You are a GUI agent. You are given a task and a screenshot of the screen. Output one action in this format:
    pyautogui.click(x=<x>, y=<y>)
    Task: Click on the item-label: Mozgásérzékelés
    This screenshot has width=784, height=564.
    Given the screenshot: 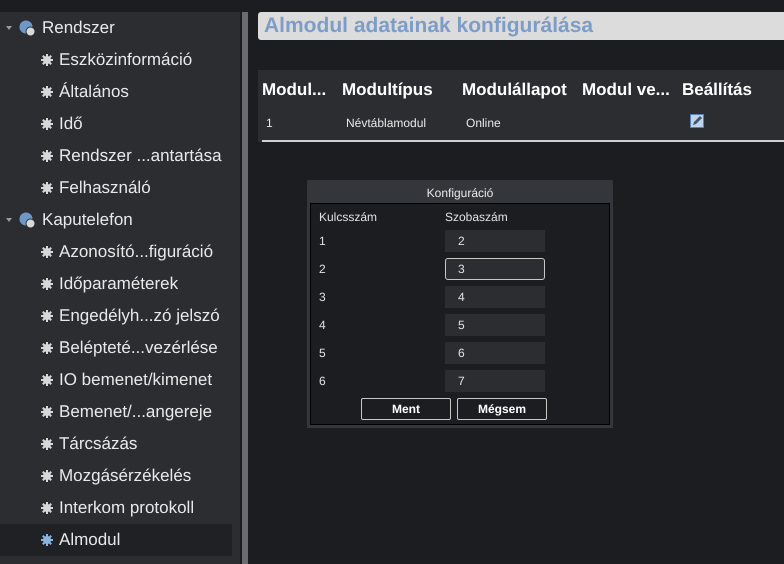 What is the action you would take?
    pyautogui.click(x=125, y=476)
    